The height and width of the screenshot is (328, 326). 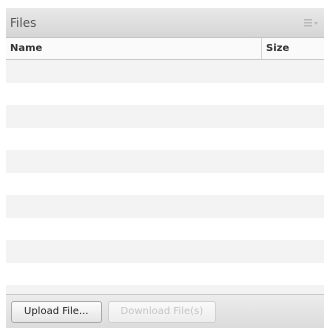 I want to click on panel-titlebar: Files, so click(x=165, y=23).